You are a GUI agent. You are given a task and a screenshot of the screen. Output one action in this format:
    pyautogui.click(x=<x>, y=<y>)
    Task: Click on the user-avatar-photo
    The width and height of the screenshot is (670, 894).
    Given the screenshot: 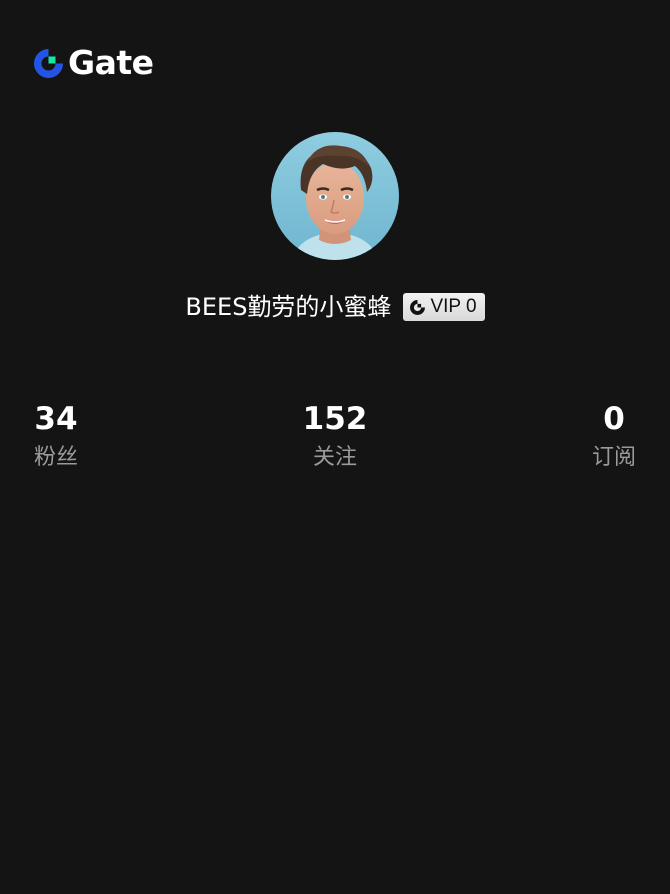 What is the action you would take?
    pyautogui.click(x=335, y=196)
    